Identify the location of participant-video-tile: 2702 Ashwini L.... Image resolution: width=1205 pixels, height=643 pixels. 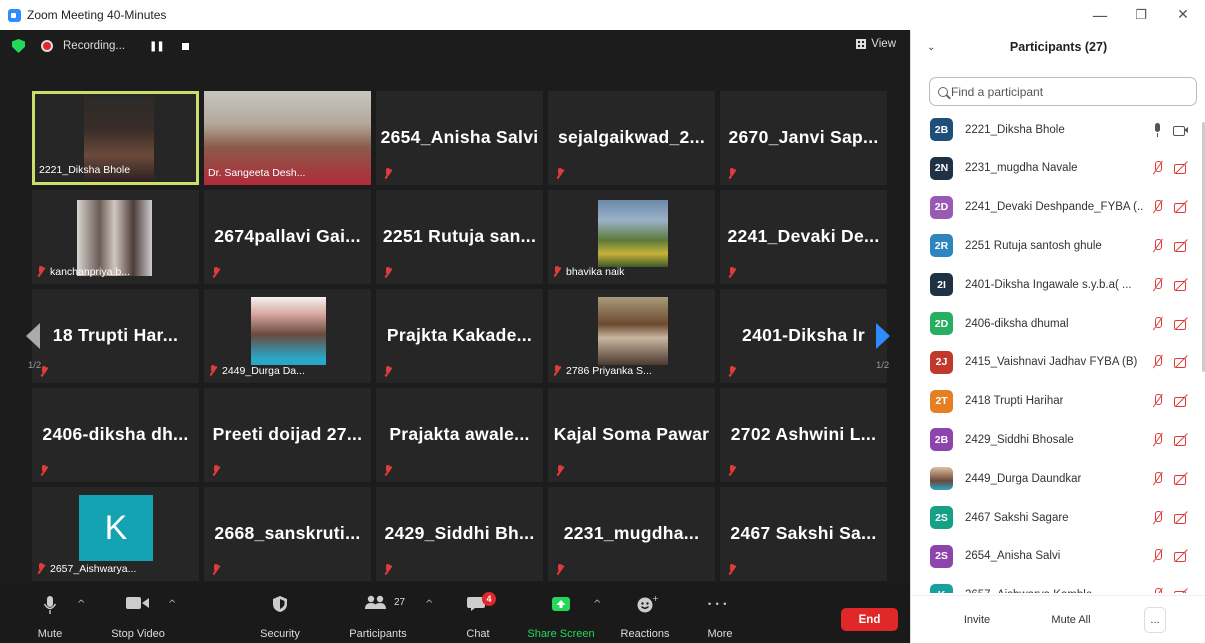
(803, 435).